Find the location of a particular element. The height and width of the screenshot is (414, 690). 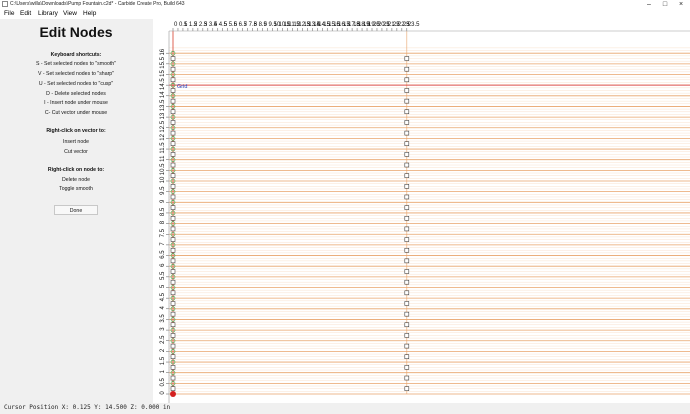

menu-file: File is located at coordinates (9, 14).